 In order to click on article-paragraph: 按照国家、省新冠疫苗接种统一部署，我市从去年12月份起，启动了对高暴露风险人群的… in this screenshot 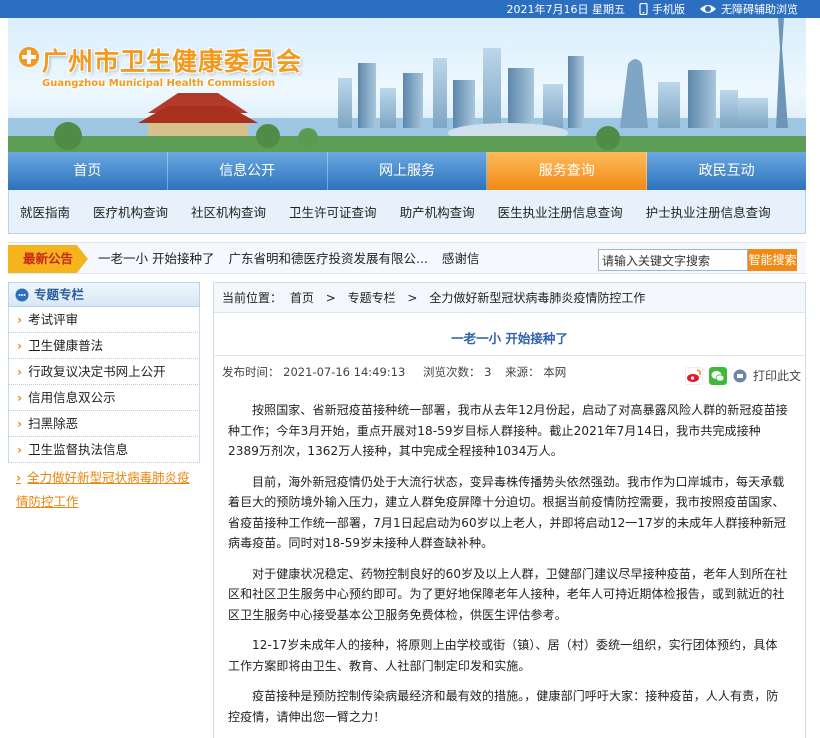, I will do `click(508, 430)`.